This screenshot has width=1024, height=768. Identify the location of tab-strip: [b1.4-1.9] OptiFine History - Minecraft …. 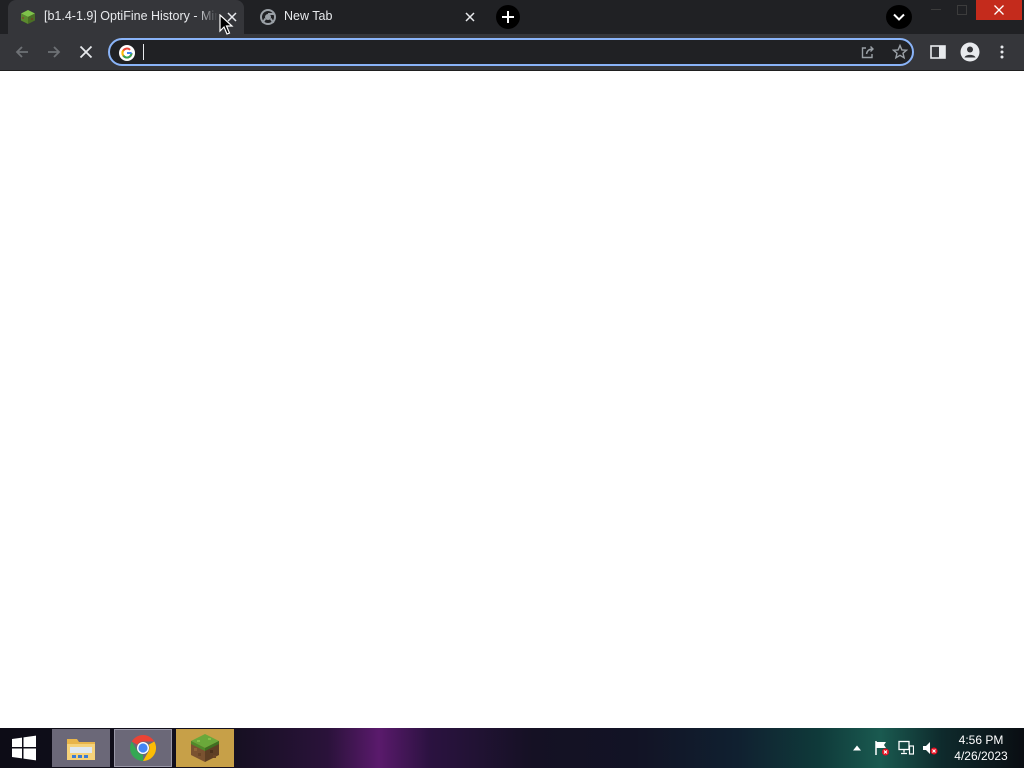
(512, 17).